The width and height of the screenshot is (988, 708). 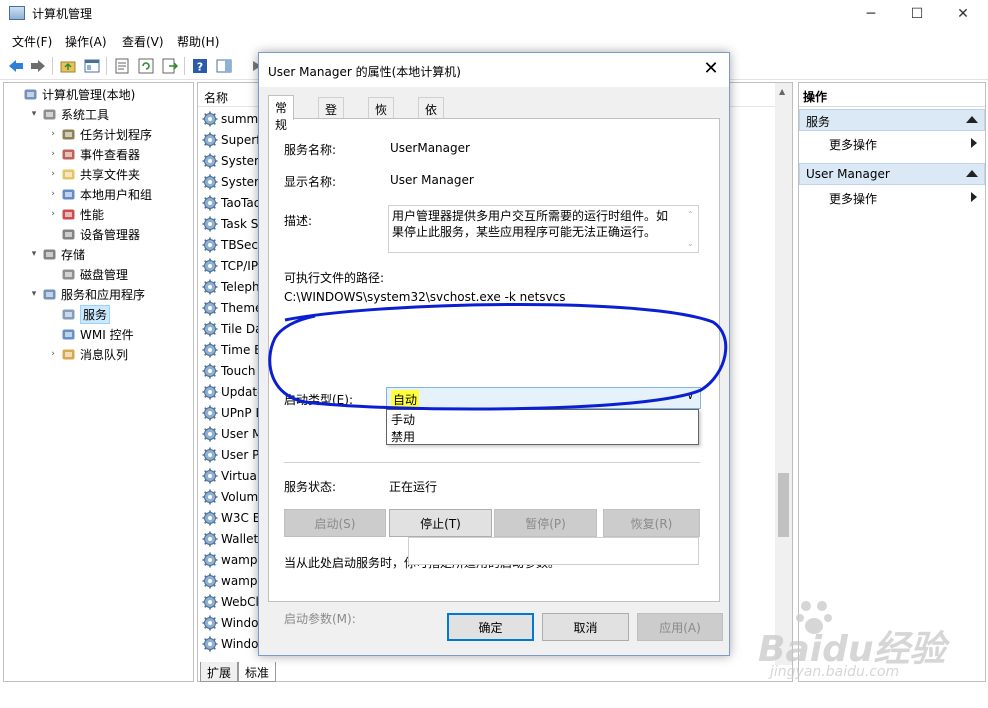 What do you see at coordinates (86, 41) in the screenshot?
I see `menu-action: 操作(A)` at bounding box center [86, 41].